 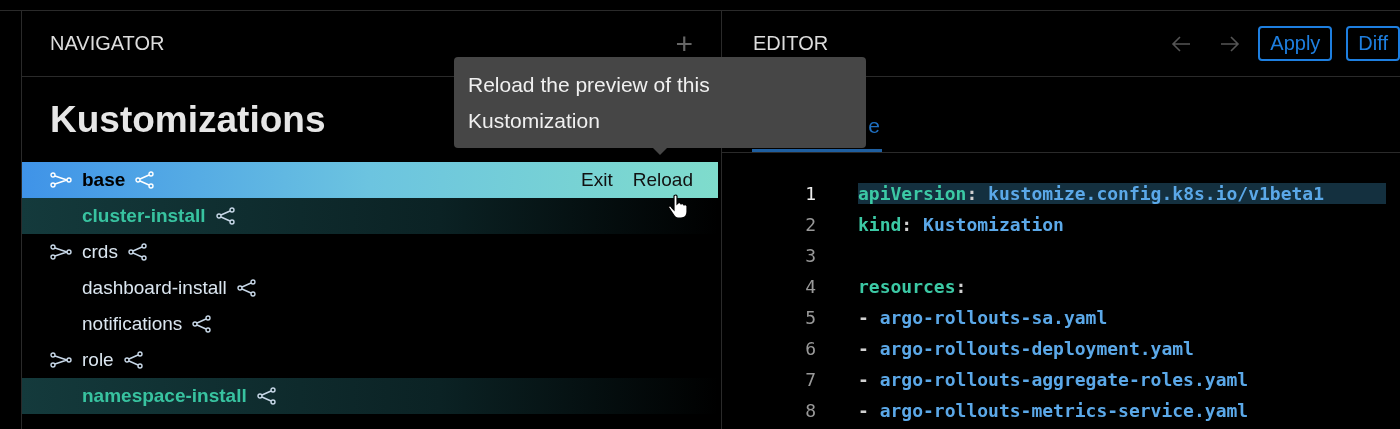 What do you see at coordinates (107, 43) in the screenshot?
I see `panel-title: NAVIGATOR` at bounding box center [107, 43].